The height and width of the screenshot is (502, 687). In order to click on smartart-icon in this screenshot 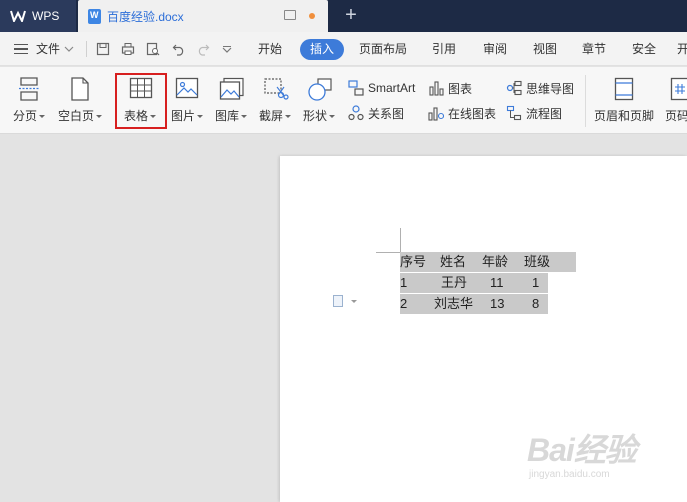, I will do `click(356, 88)`.